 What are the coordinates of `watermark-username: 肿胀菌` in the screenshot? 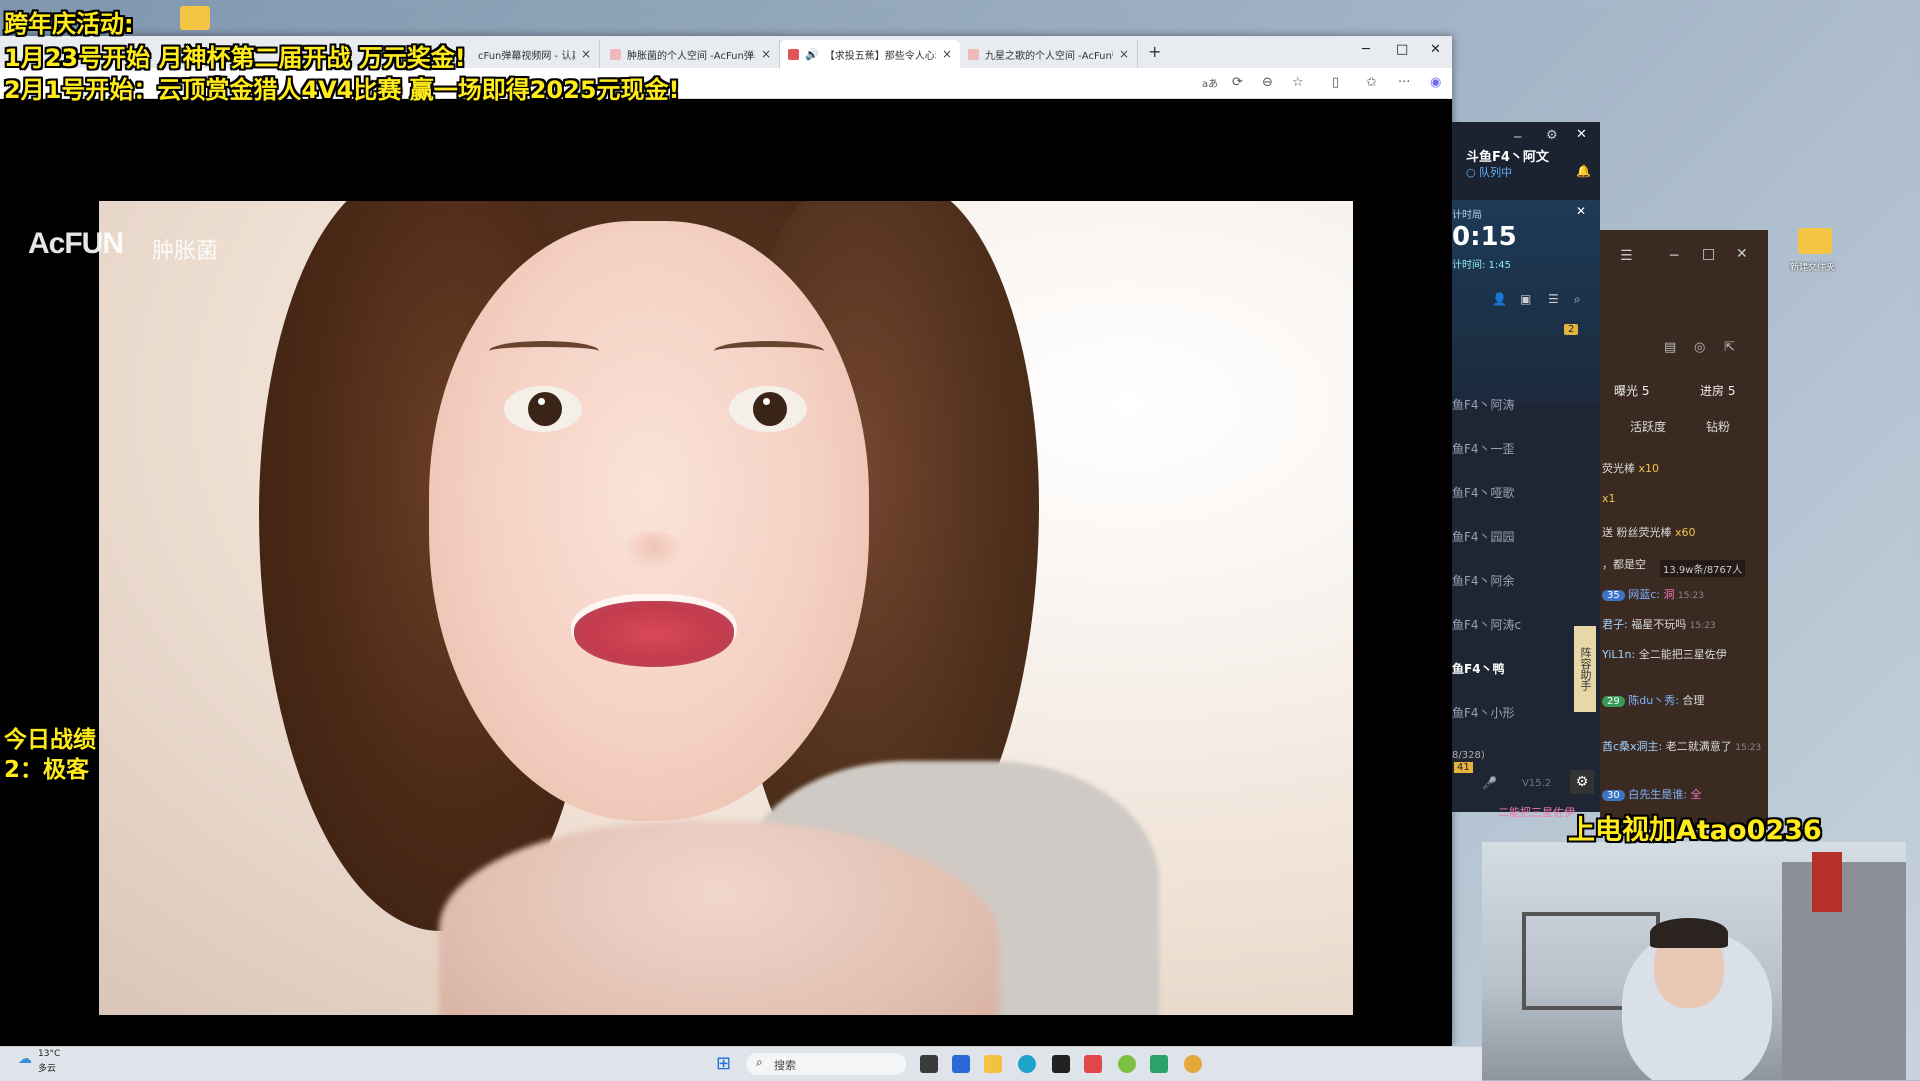 It's located at (185, 251).